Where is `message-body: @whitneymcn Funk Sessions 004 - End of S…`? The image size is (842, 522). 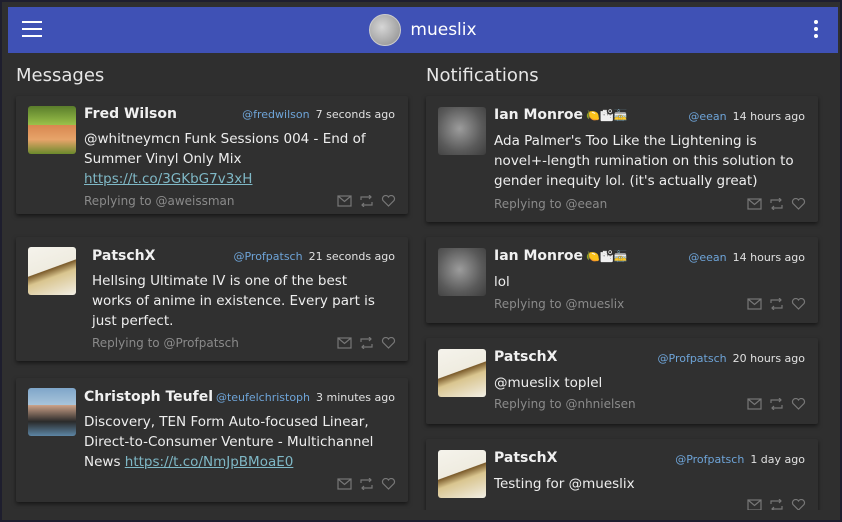
message-body: @whitneymcn Funk Sessions 004 - End of S… is located at coordinates (225, 149).